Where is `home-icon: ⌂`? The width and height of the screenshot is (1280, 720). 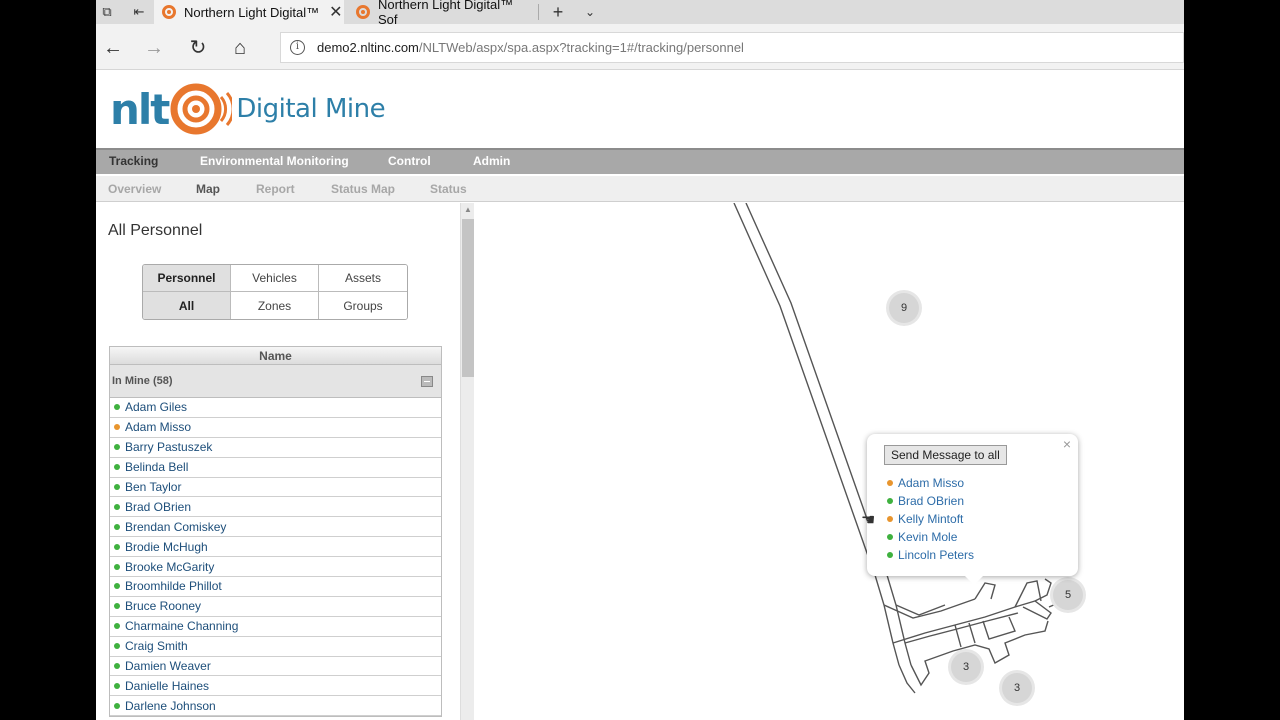
home-icon: ⌂ is located at coordinates (240, 48).